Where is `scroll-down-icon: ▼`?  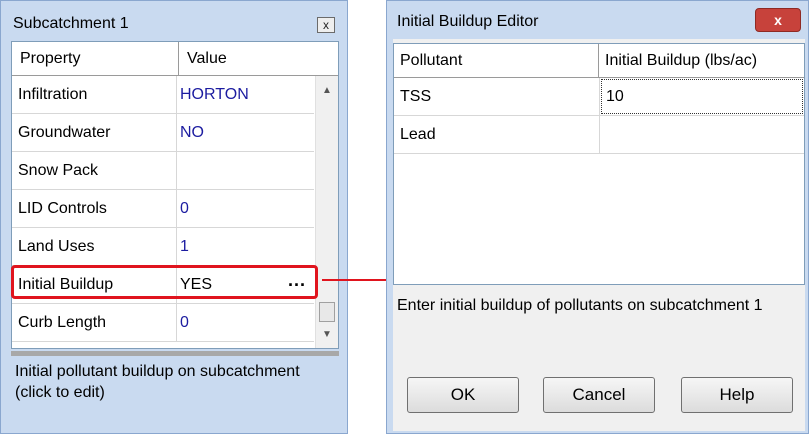 scroll-down-icon: ▼ is located at coordinates (327, 335).